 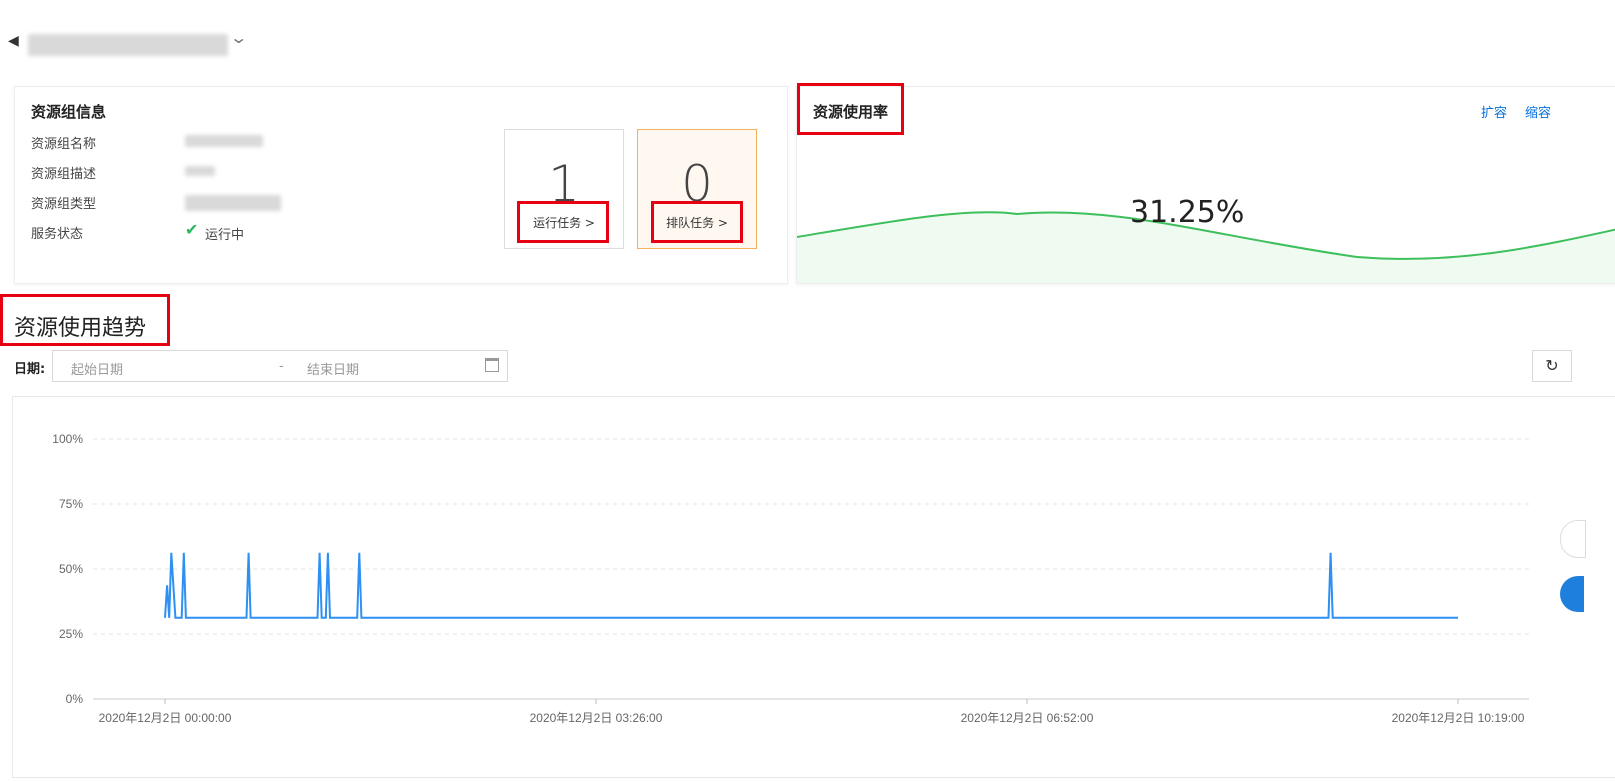 What do you see at coordinates (1027, 718) in the screenshot?
I see `x-tick-label: 2020年12月2日 06:52:00` at bounding box center [1027, 718].